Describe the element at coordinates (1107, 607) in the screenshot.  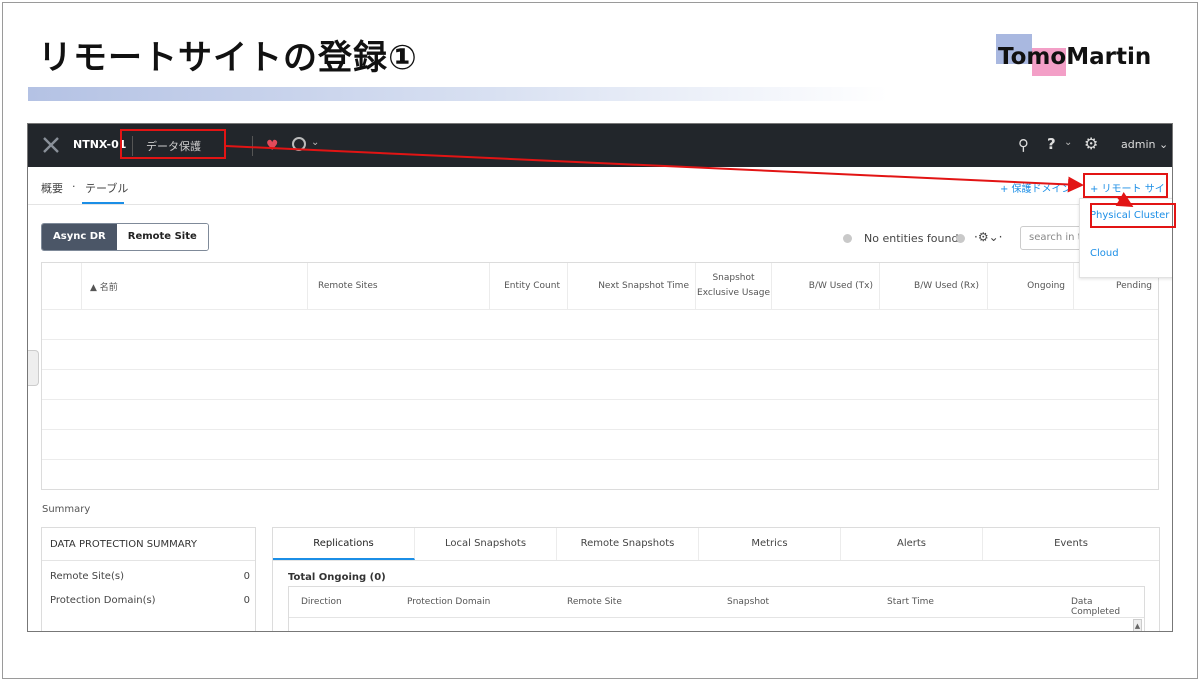
I see `column-header: Data Completed` at that location.